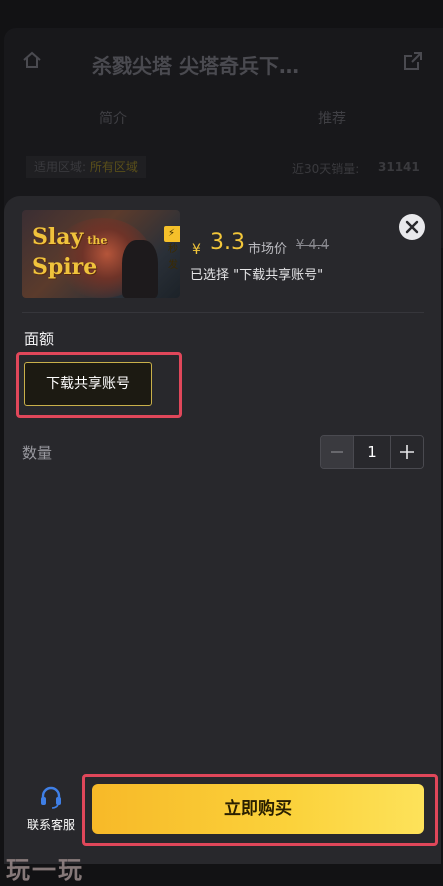 The height and width of the screenshot is (886, 443). Describe the element at coordinates (65, 267) in the screenshot. I see `cover-logo-bottom: Spire` at that location.